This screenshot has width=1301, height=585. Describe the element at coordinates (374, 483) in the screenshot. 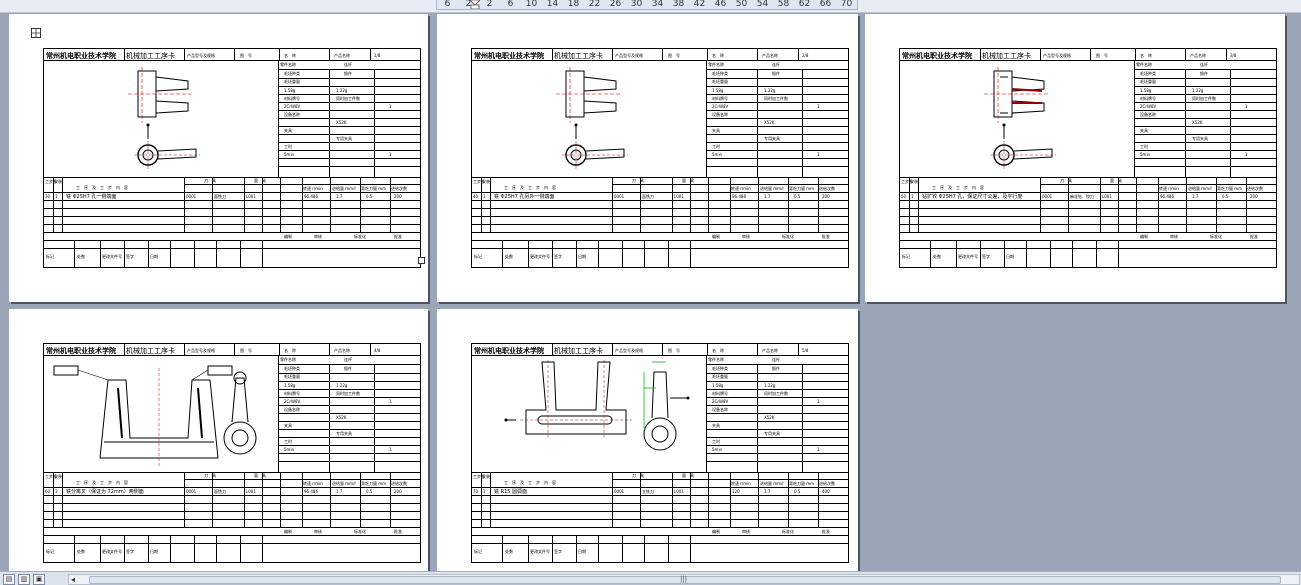

I see `depth-header: 背吃刀量 mm` at that location.